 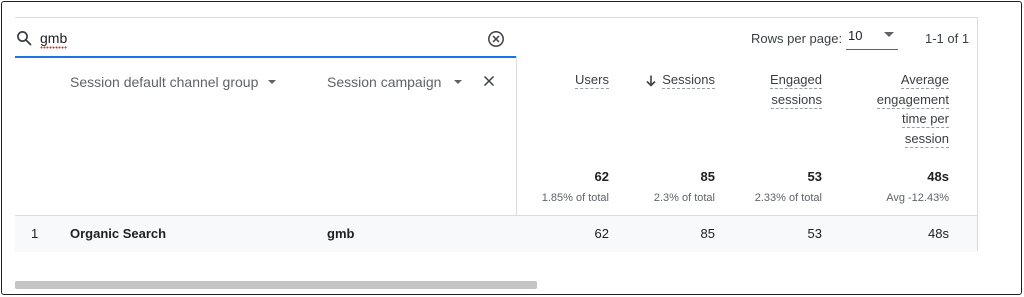 I want to click on dimension-header-channel-group: Session default channel group, so click(x=173, y=82).